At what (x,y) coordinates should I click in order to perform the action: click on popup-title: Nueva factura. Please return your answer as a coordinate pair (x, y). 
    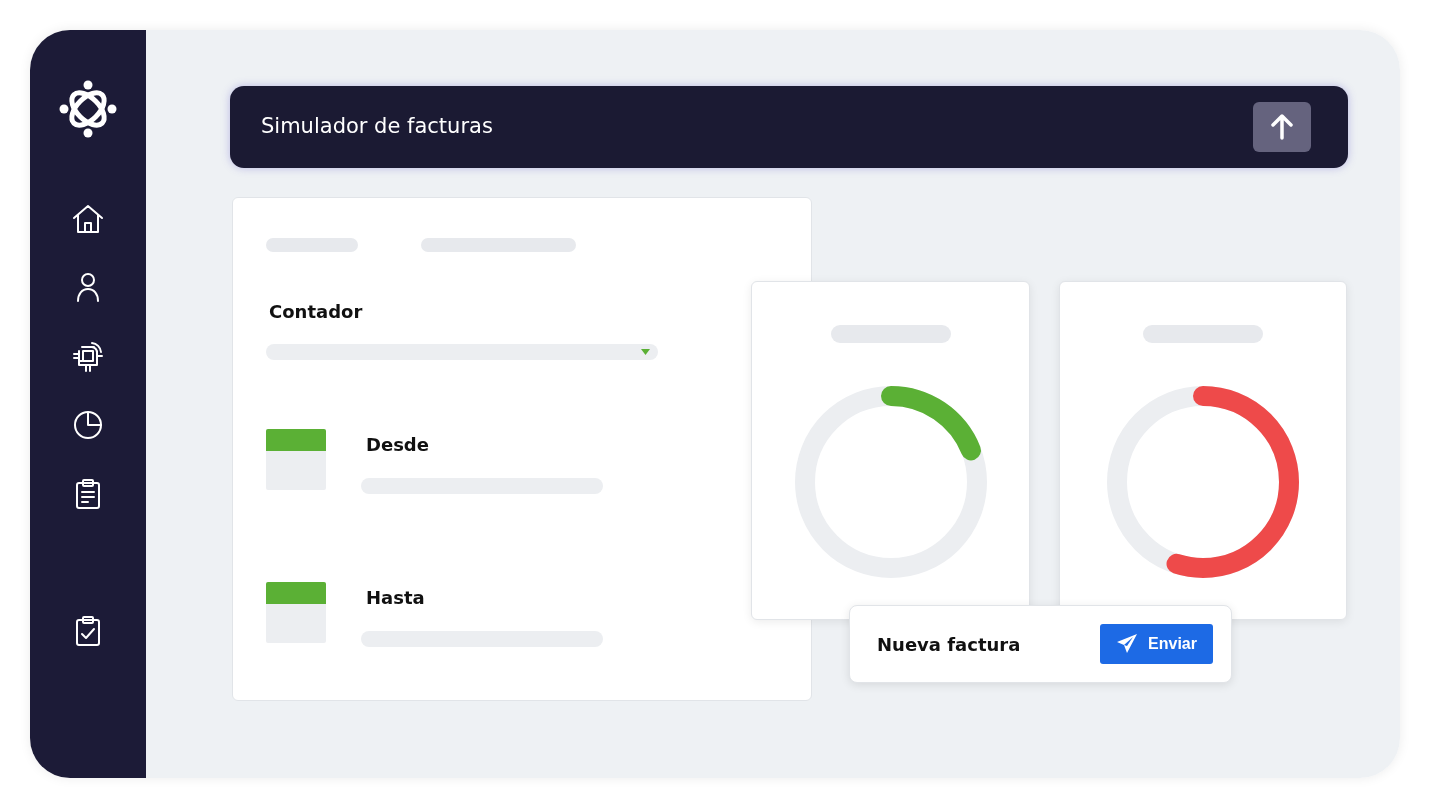
    Looking at the image, I should click on (949, 644).